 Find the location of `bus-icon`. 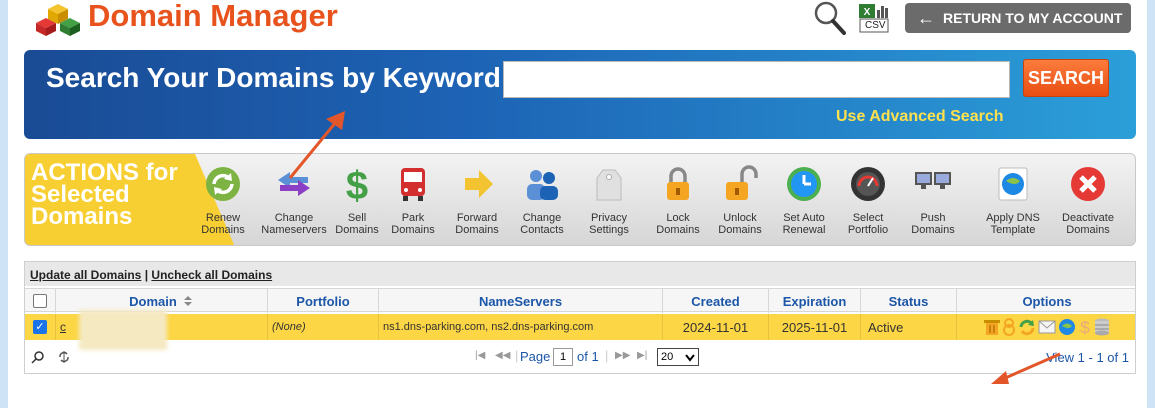

bus-icon is located at coordinates (413, 184).